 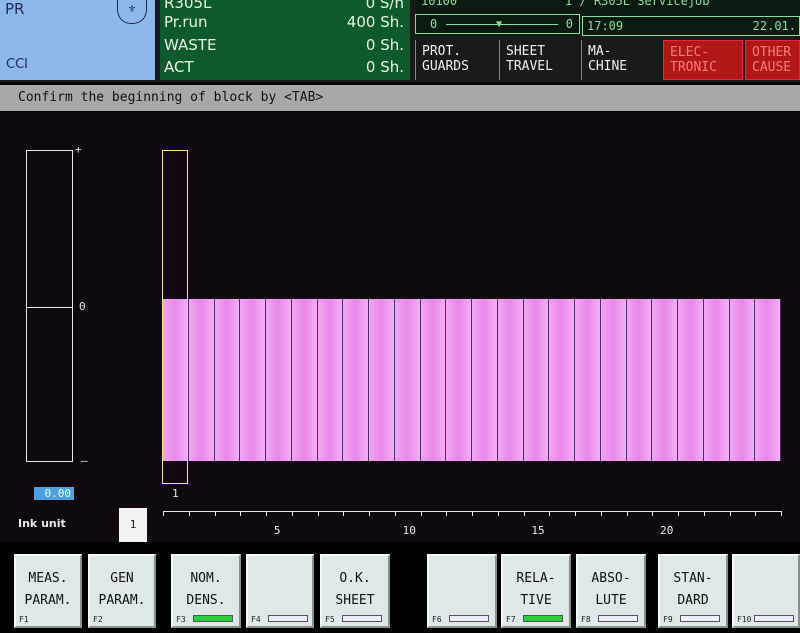 I want to click on function-key-f4: F4, so click(x=280, y=591).